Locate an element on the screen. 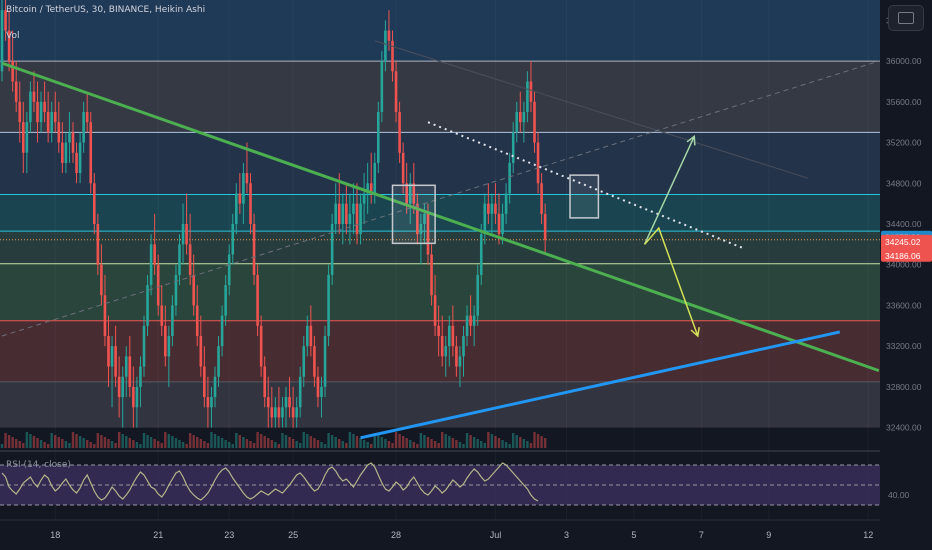  rsi-tick-label: 40.00 is located at coordinates (899, 495).